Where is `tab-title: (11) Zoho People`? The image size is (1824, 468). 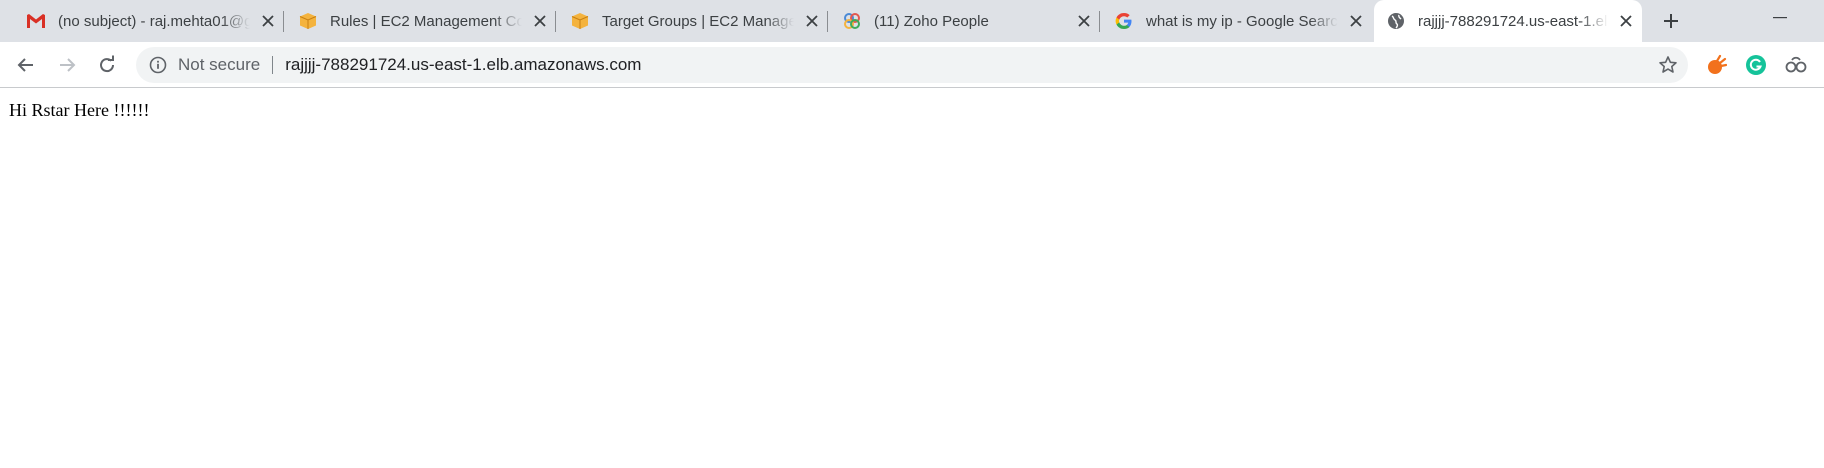 tab-title: (11) Zoho People is located at coordinates (931, 21).